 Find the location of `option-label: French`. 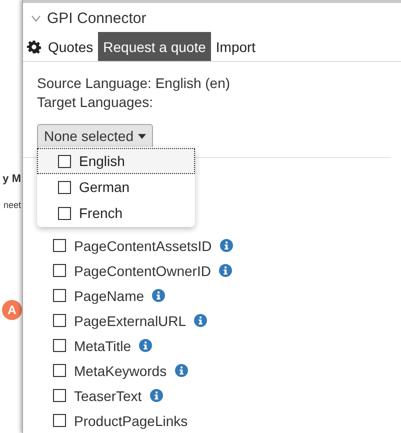

option-label: French is located at coordinates (101, 213).